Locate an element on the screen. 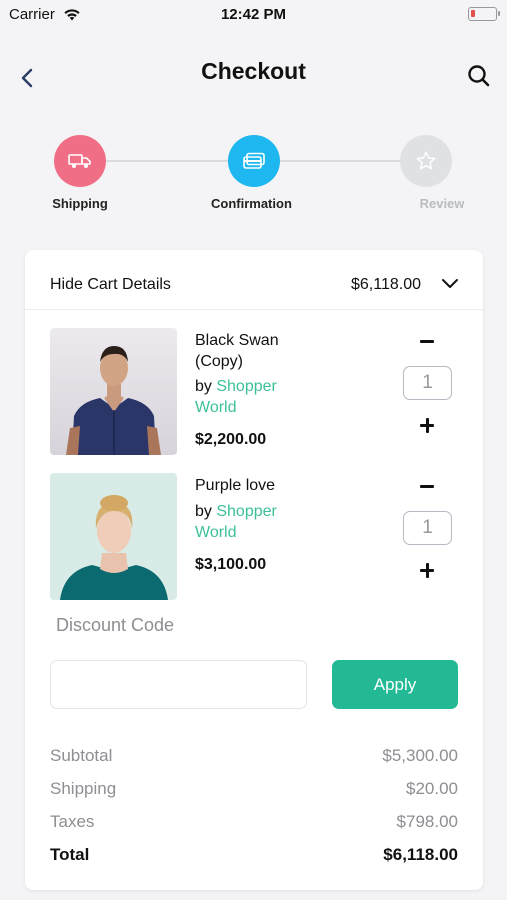  star-icon is located at coordinates (426, 160).